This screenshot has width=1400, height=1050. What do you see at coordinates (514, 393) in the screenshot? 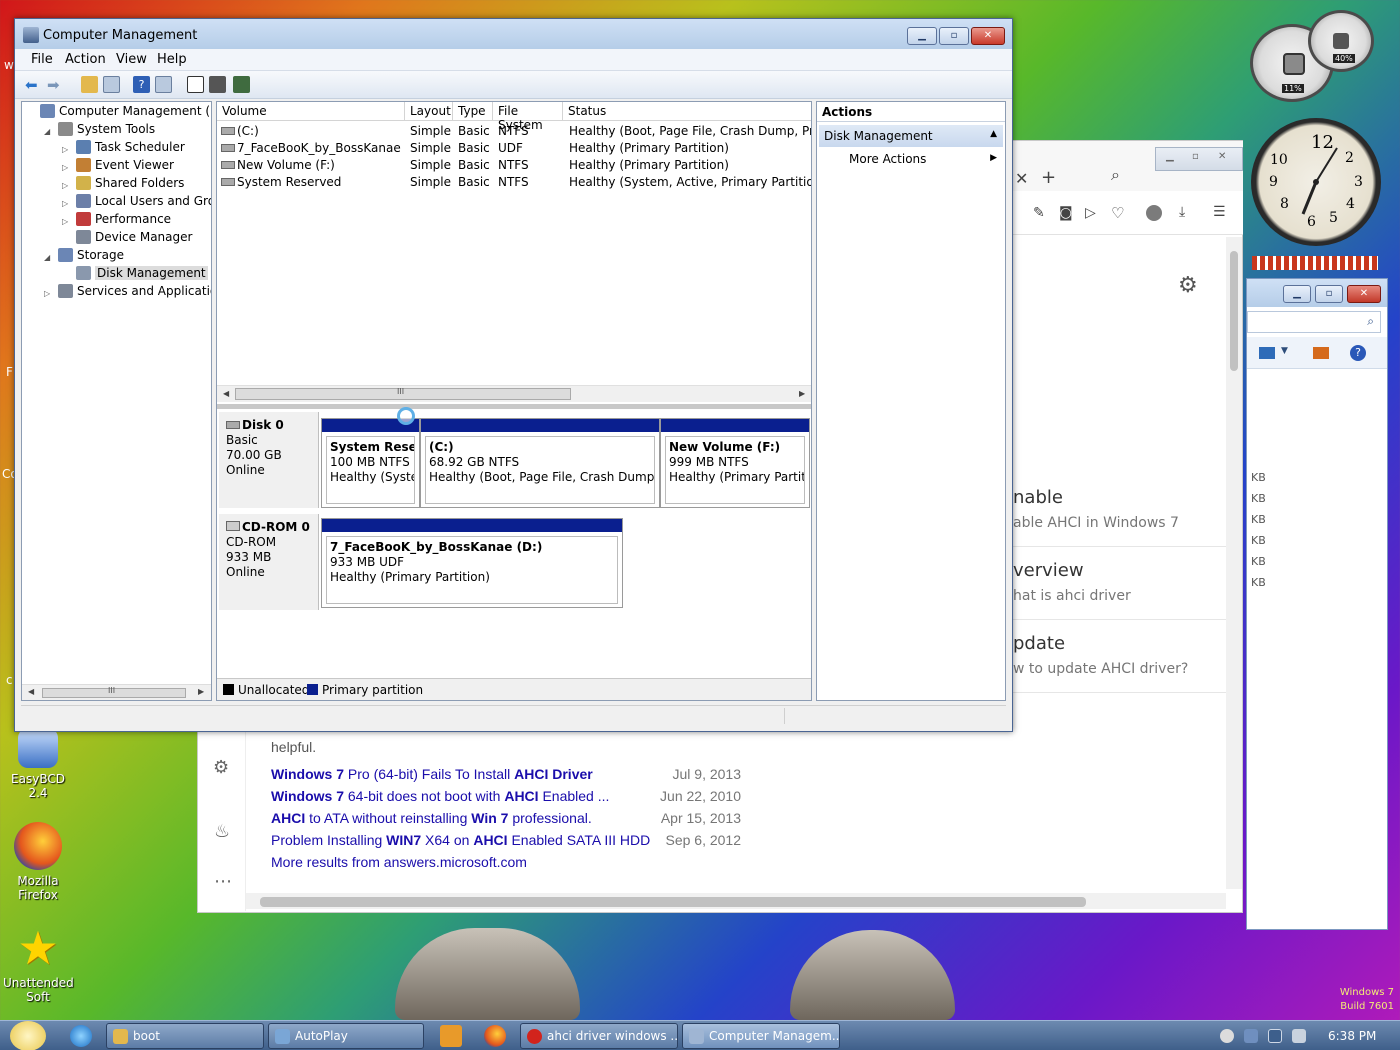
I see `volume-list-scrollbar: ◀ III ▶` at bounding box center [514, 393].